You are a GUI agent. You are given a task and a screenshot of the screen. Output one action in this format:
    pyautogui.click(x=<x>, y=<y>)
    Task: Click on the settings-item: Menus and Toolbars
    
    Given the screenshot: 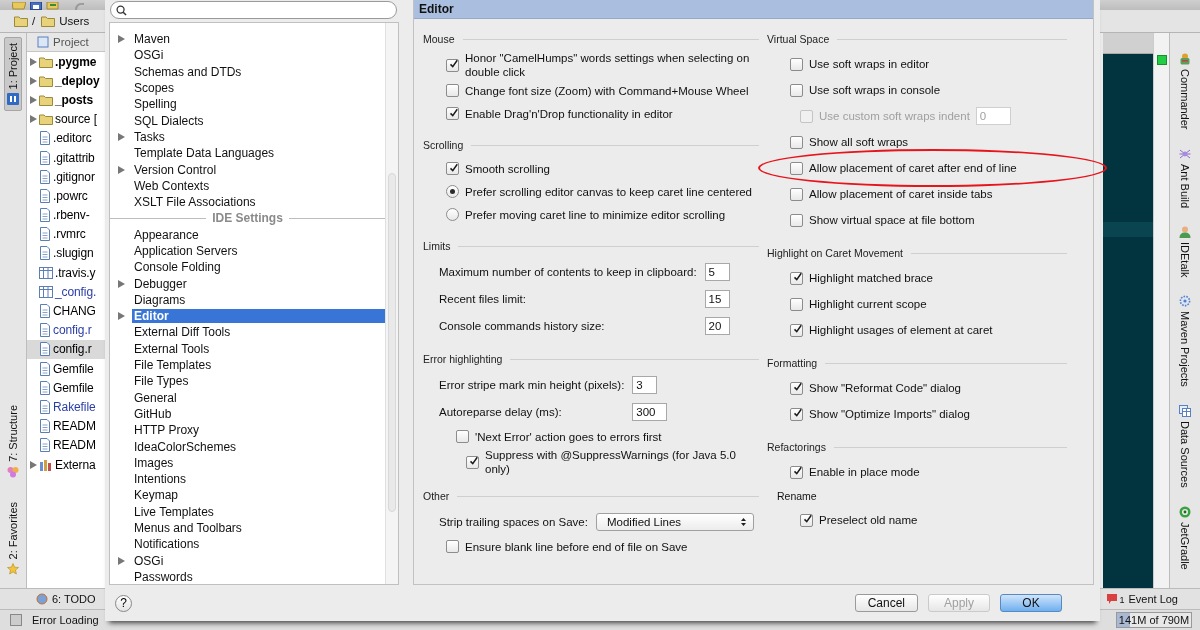 What is the action you would take?
    pyautogui.click(x=258, y=528)
    